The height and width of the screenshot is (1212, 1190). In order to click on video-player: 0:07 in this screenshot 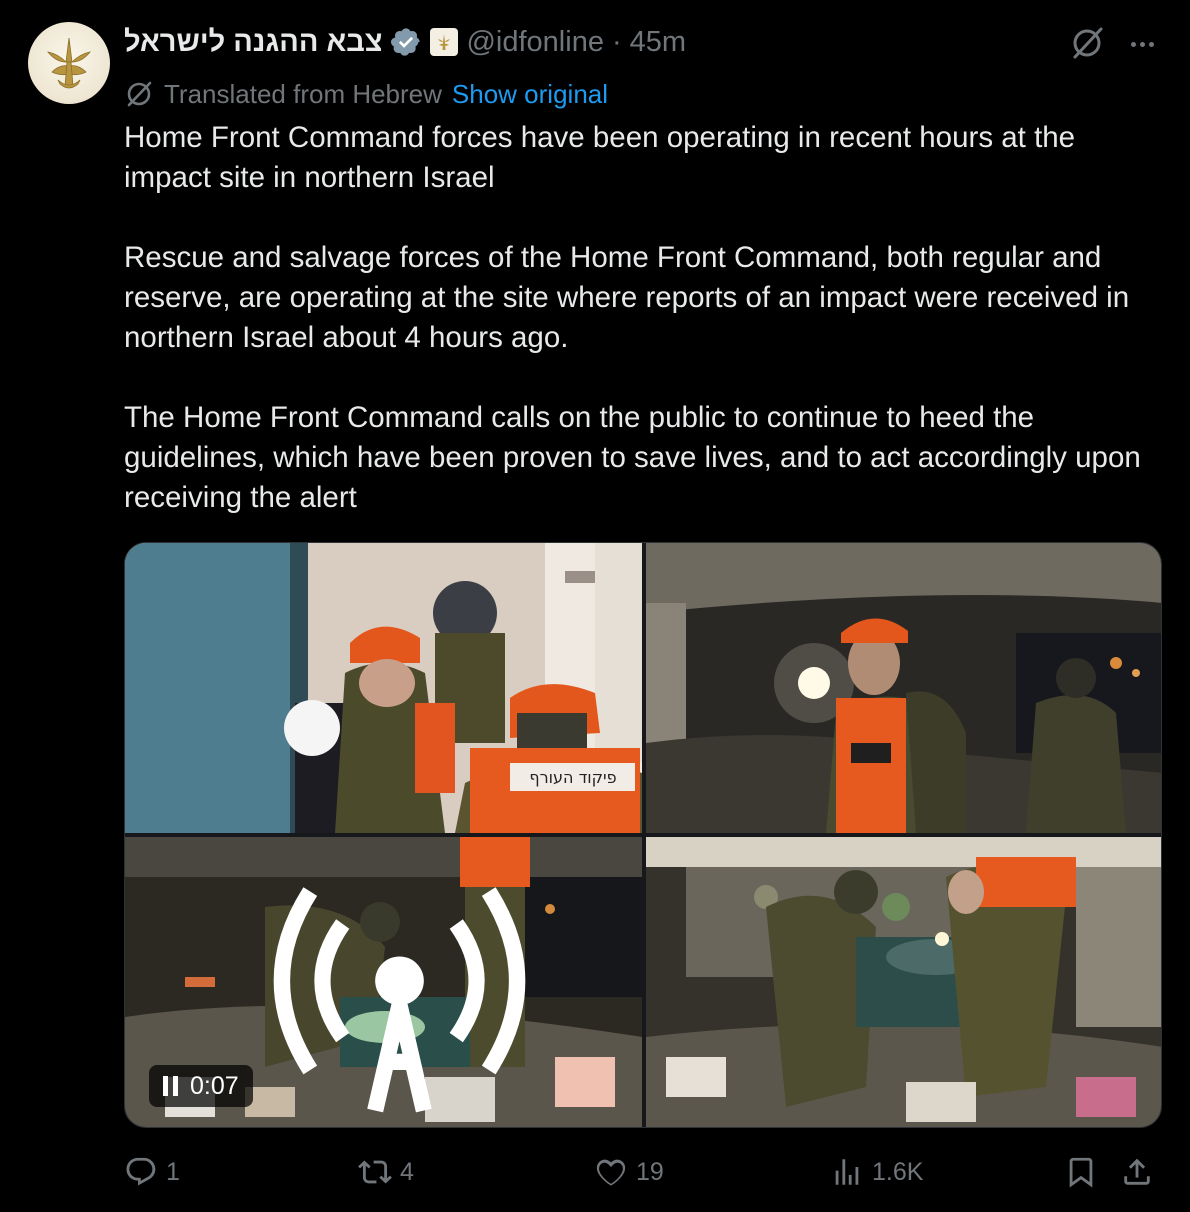, I will do `click(383, 982)`.